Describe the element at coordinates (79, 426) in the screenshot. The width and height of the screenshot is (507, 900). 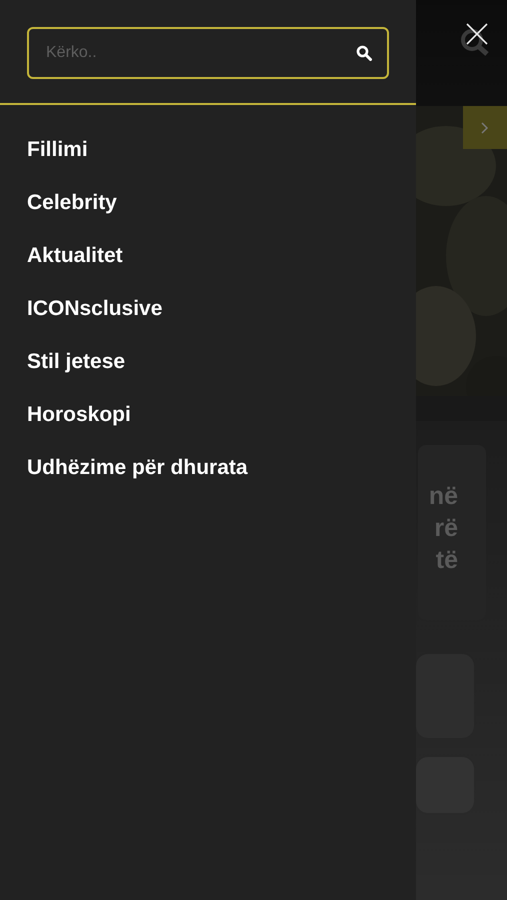
I see `menu-item: Horoskopi` at that location.